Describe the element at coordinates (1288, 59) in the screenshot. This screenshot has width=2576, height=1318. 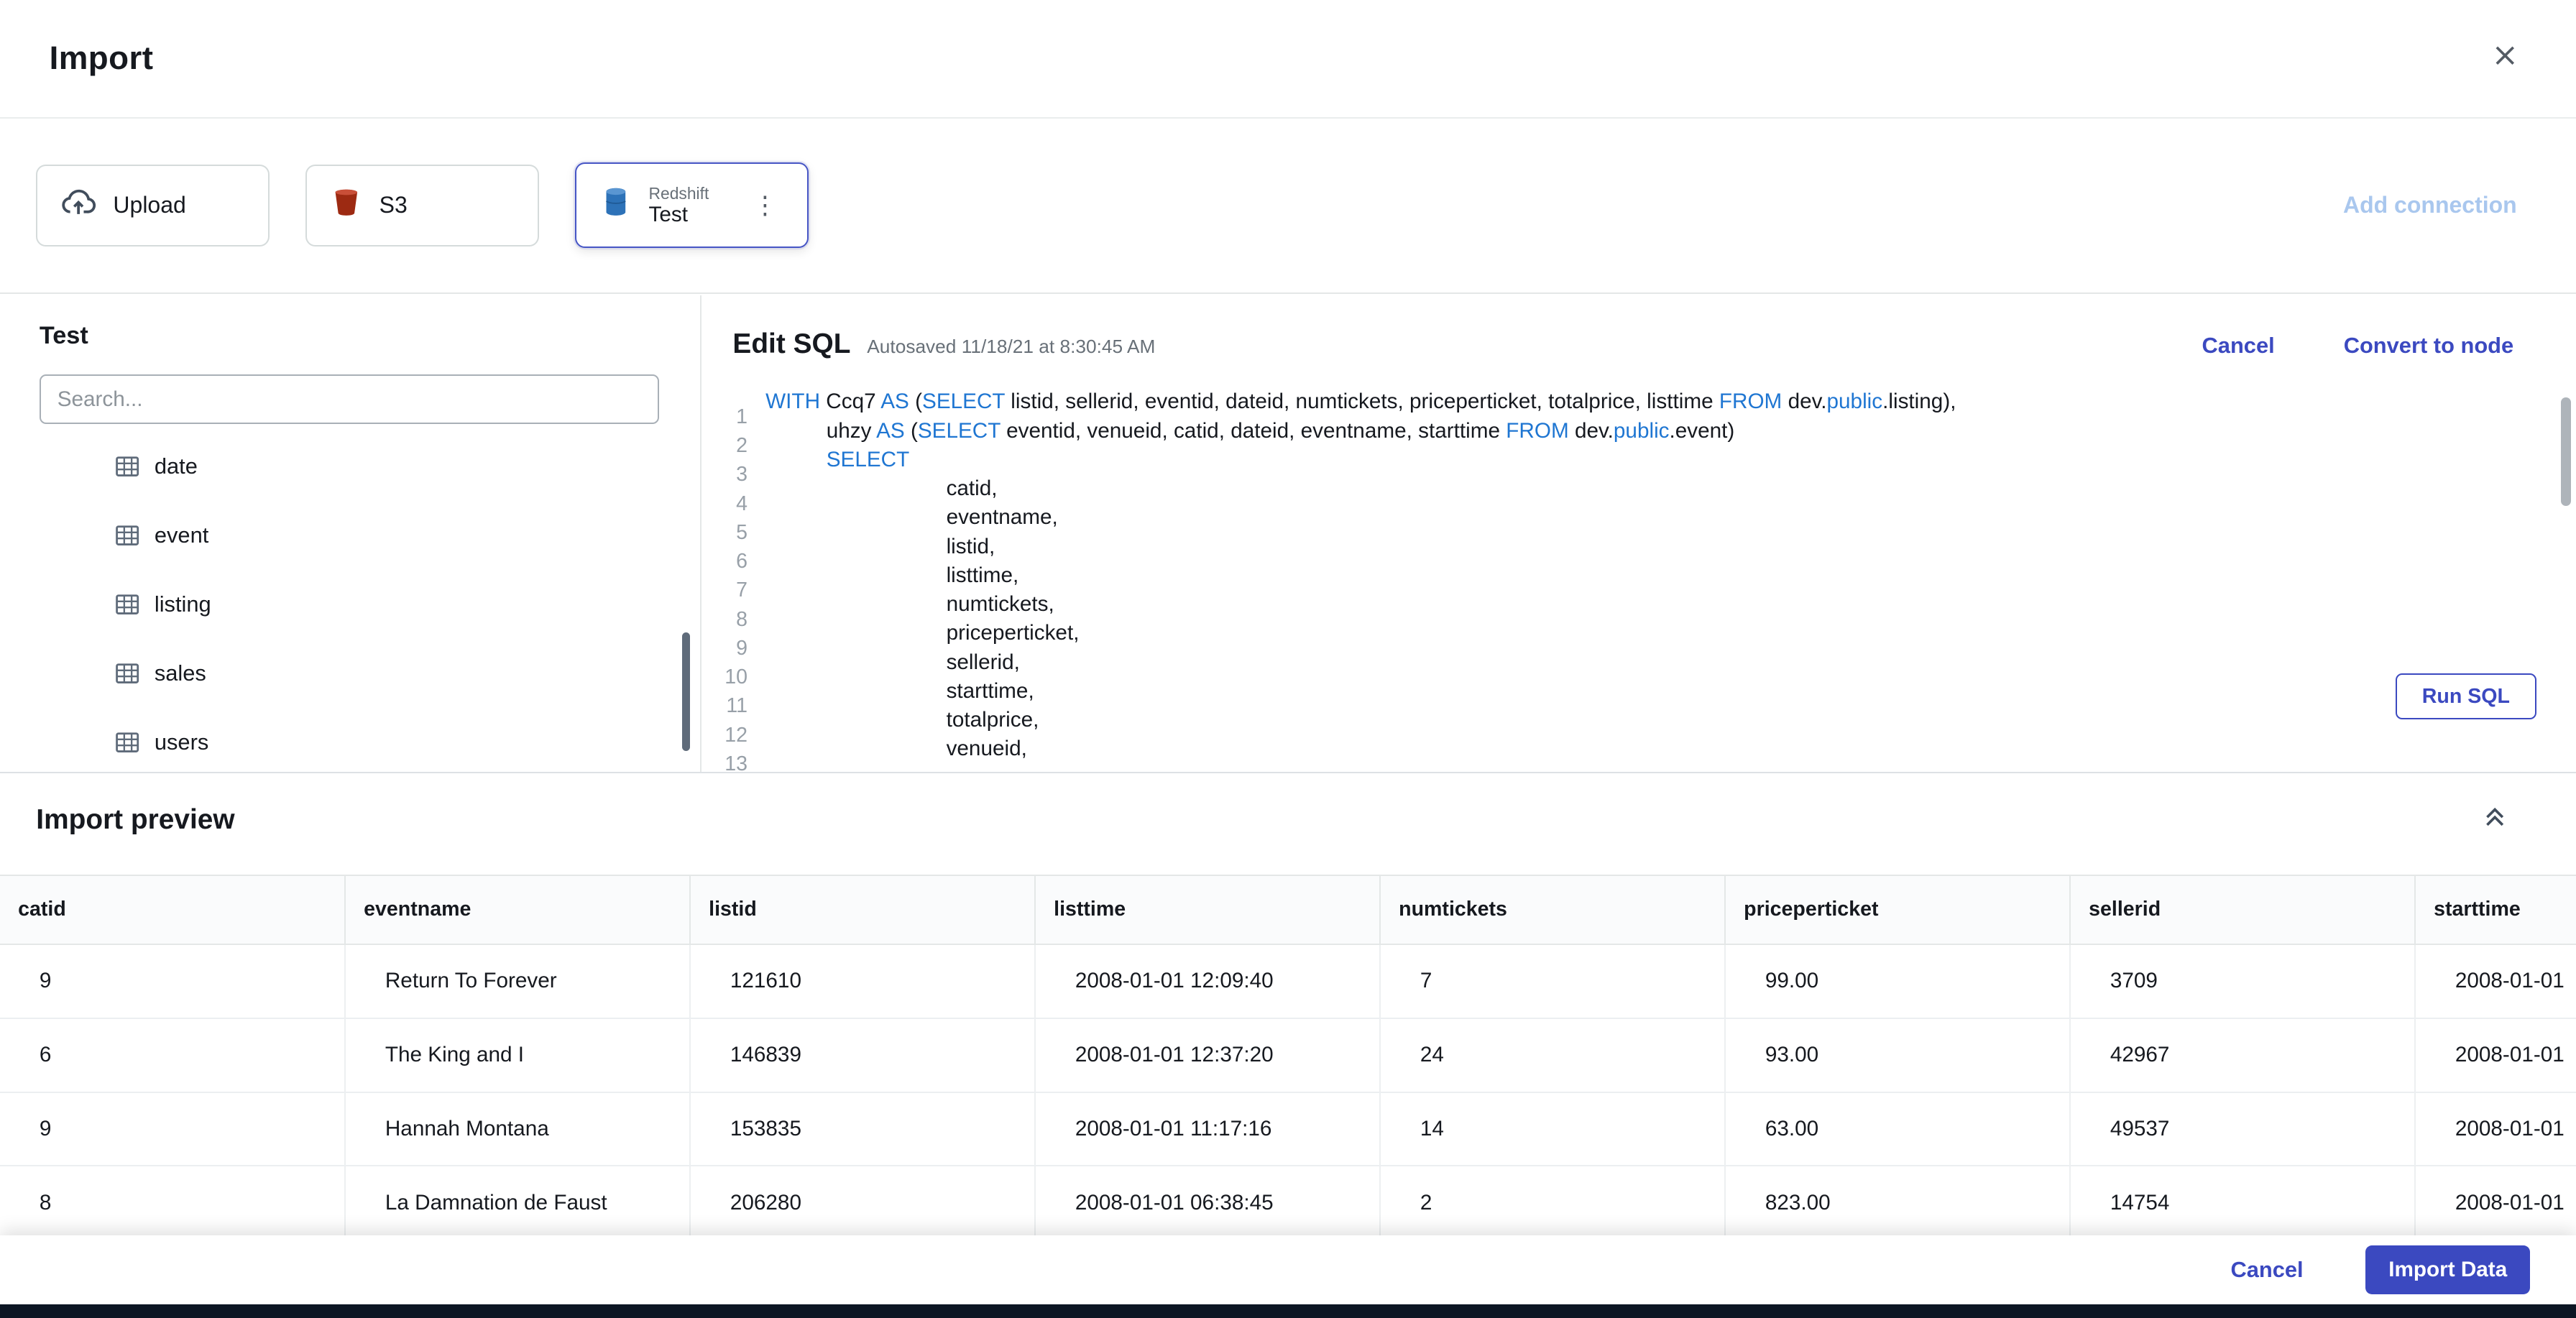
I see `dialog-header: Import` at that location.